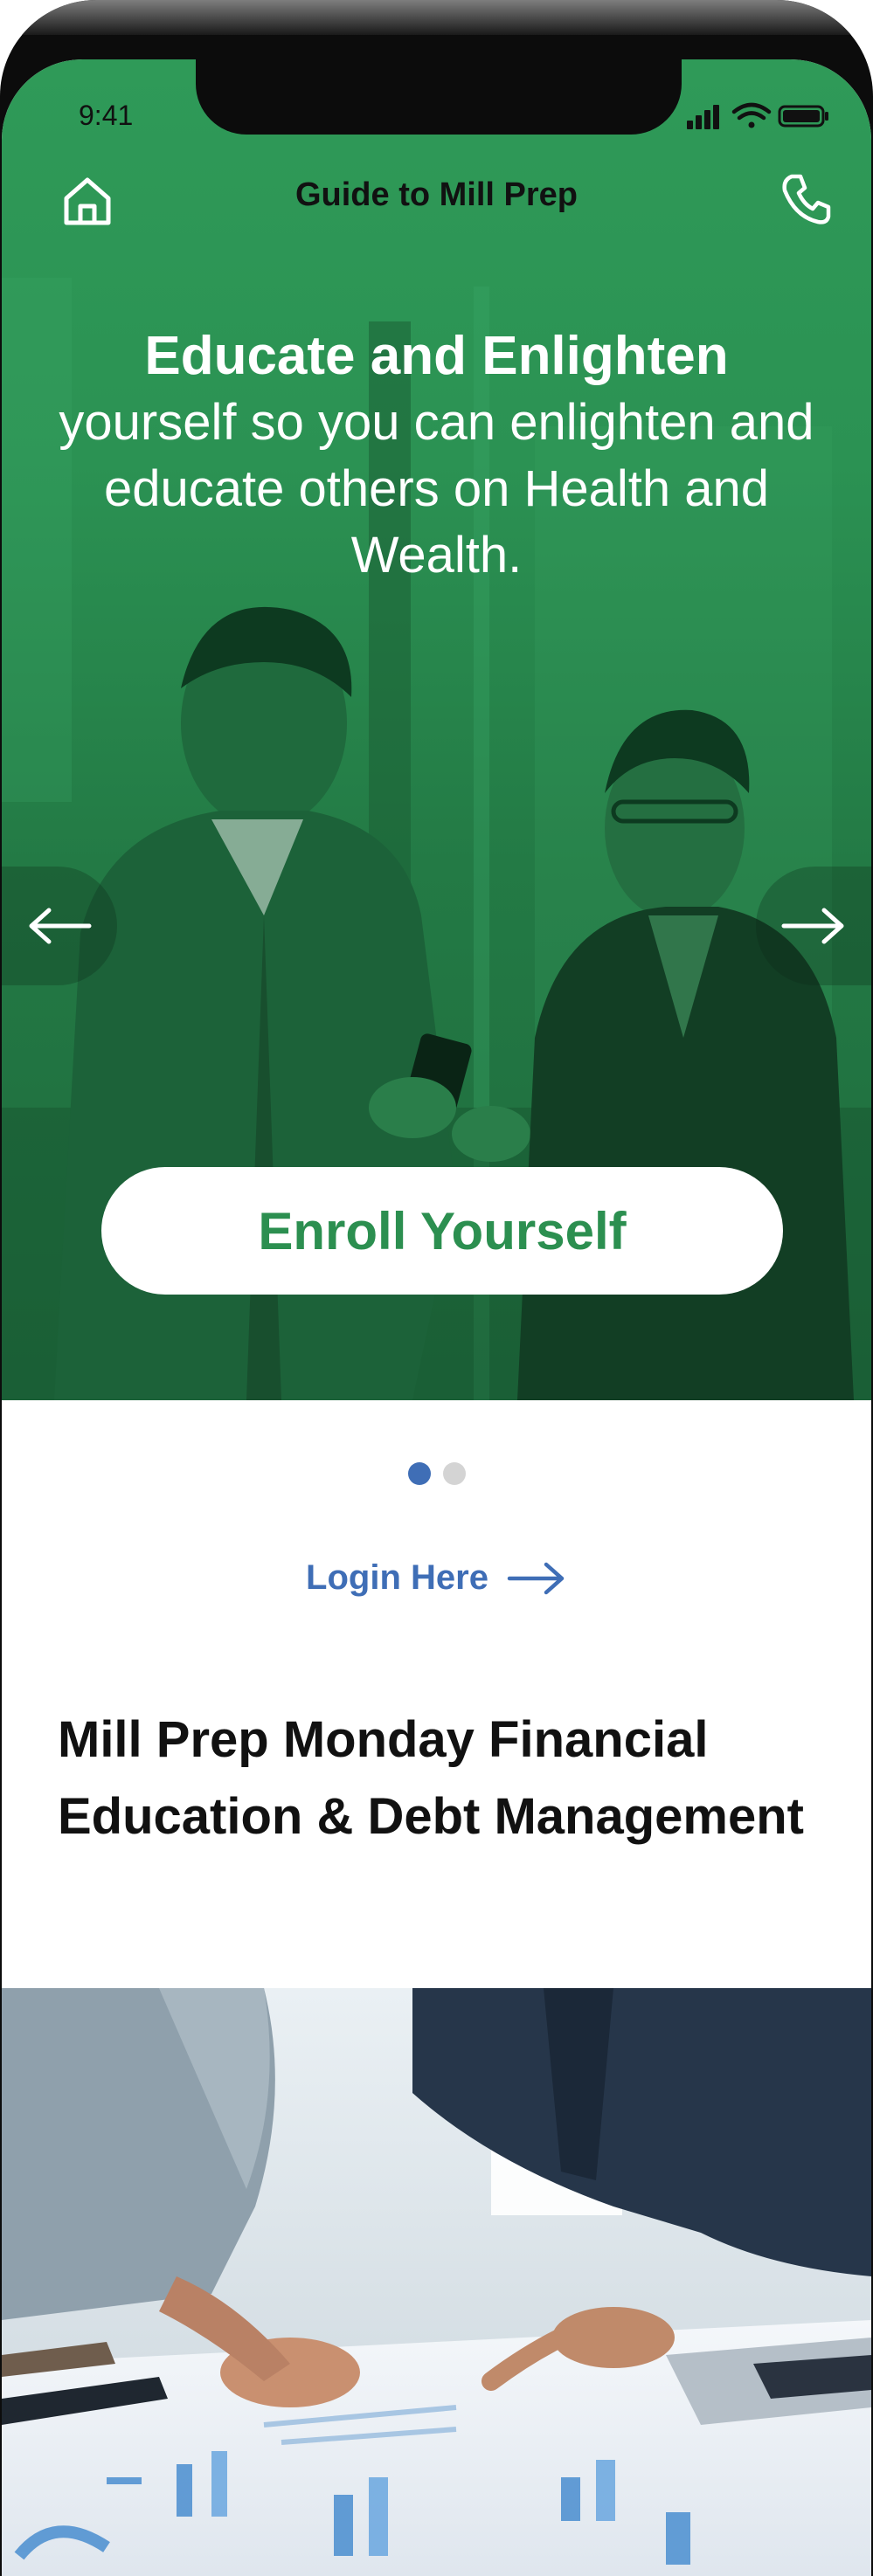 Image resolution: width=873 pixels, height=2576 pixels. What do you see at coordinates (397, 1577) in the screenshot?
I see `login-label: Login Here` at bounding box center [397, 1577].